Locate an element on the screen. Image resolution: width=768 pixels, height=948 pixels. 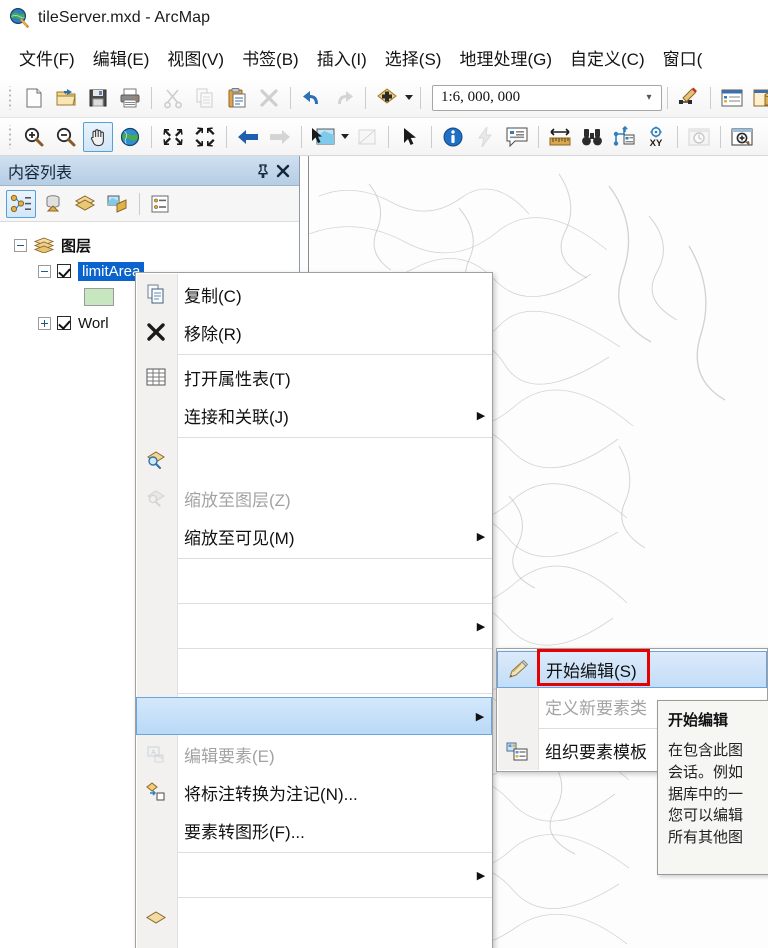
submenu-start-editing: 开始编辑(S) is located at coordinates (632, 669).